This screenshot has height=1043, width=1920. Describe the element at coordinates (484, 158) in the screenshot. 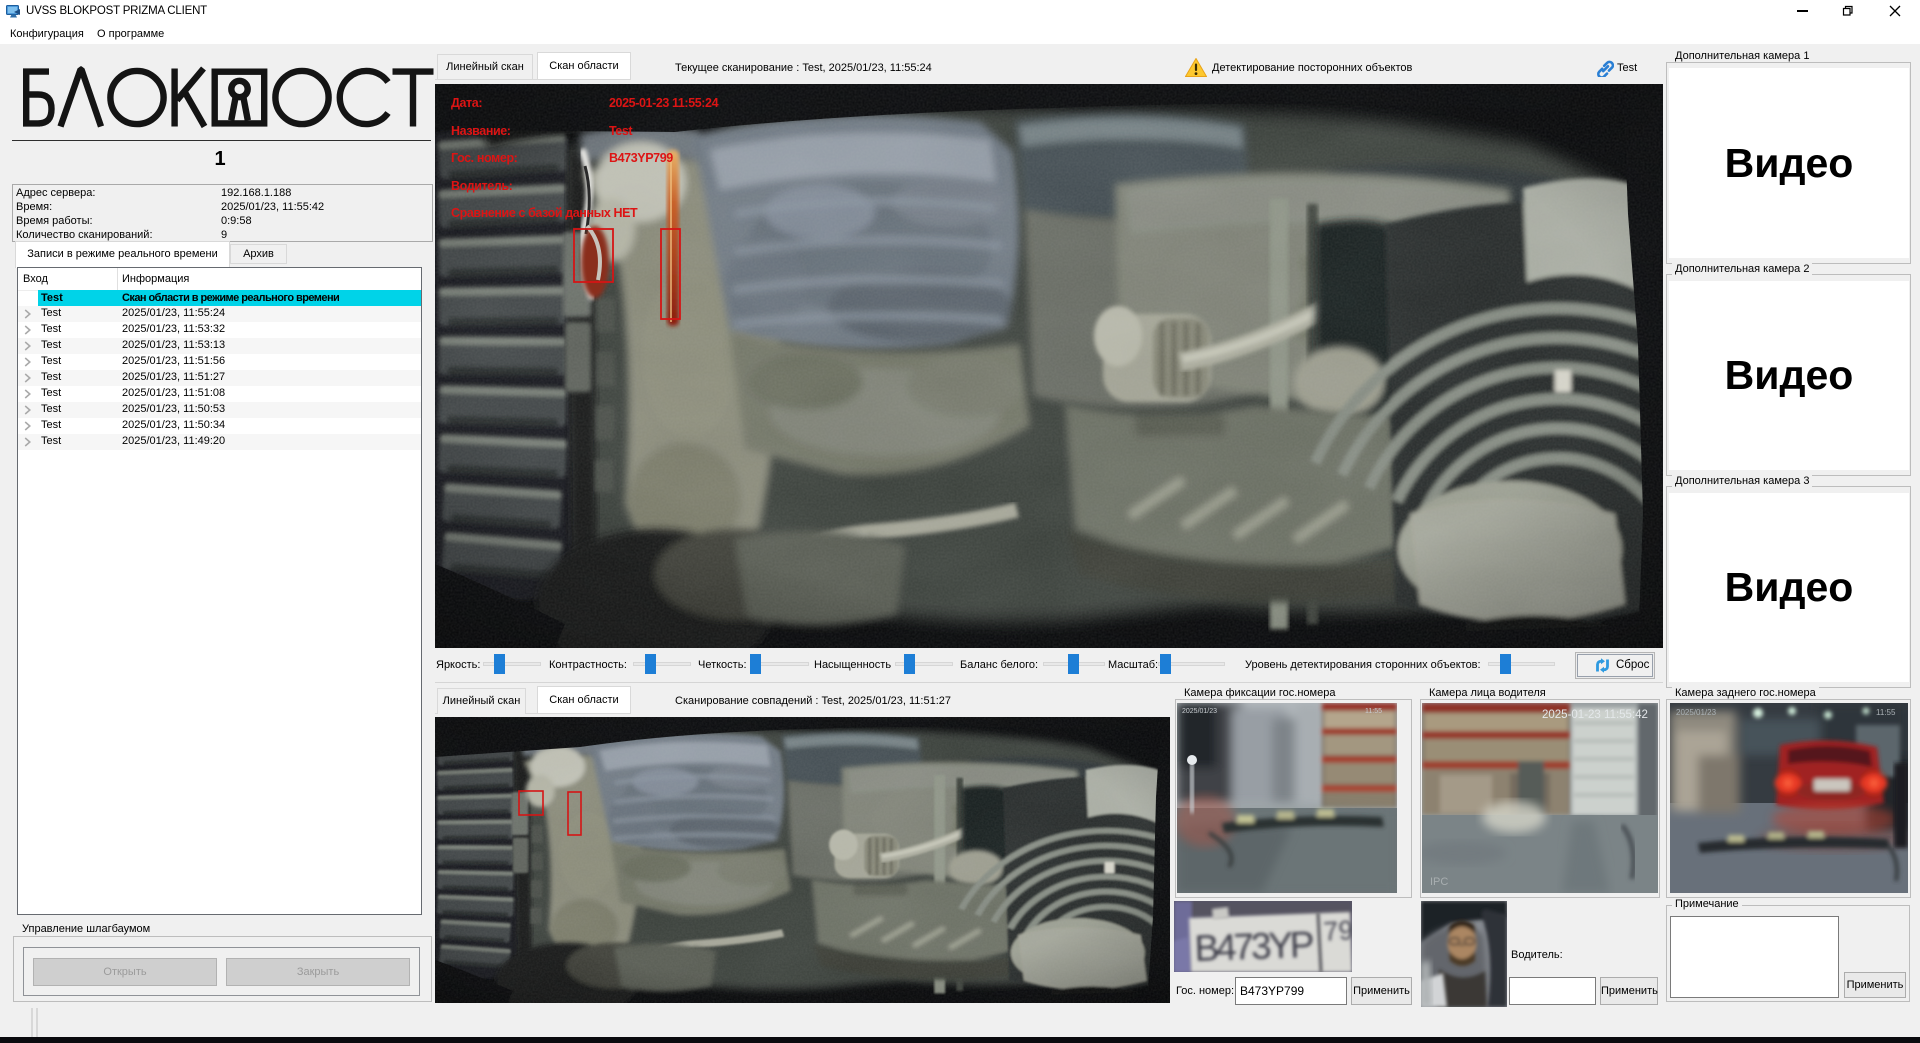

I see `svg-text: Гос. номер:` at that location.